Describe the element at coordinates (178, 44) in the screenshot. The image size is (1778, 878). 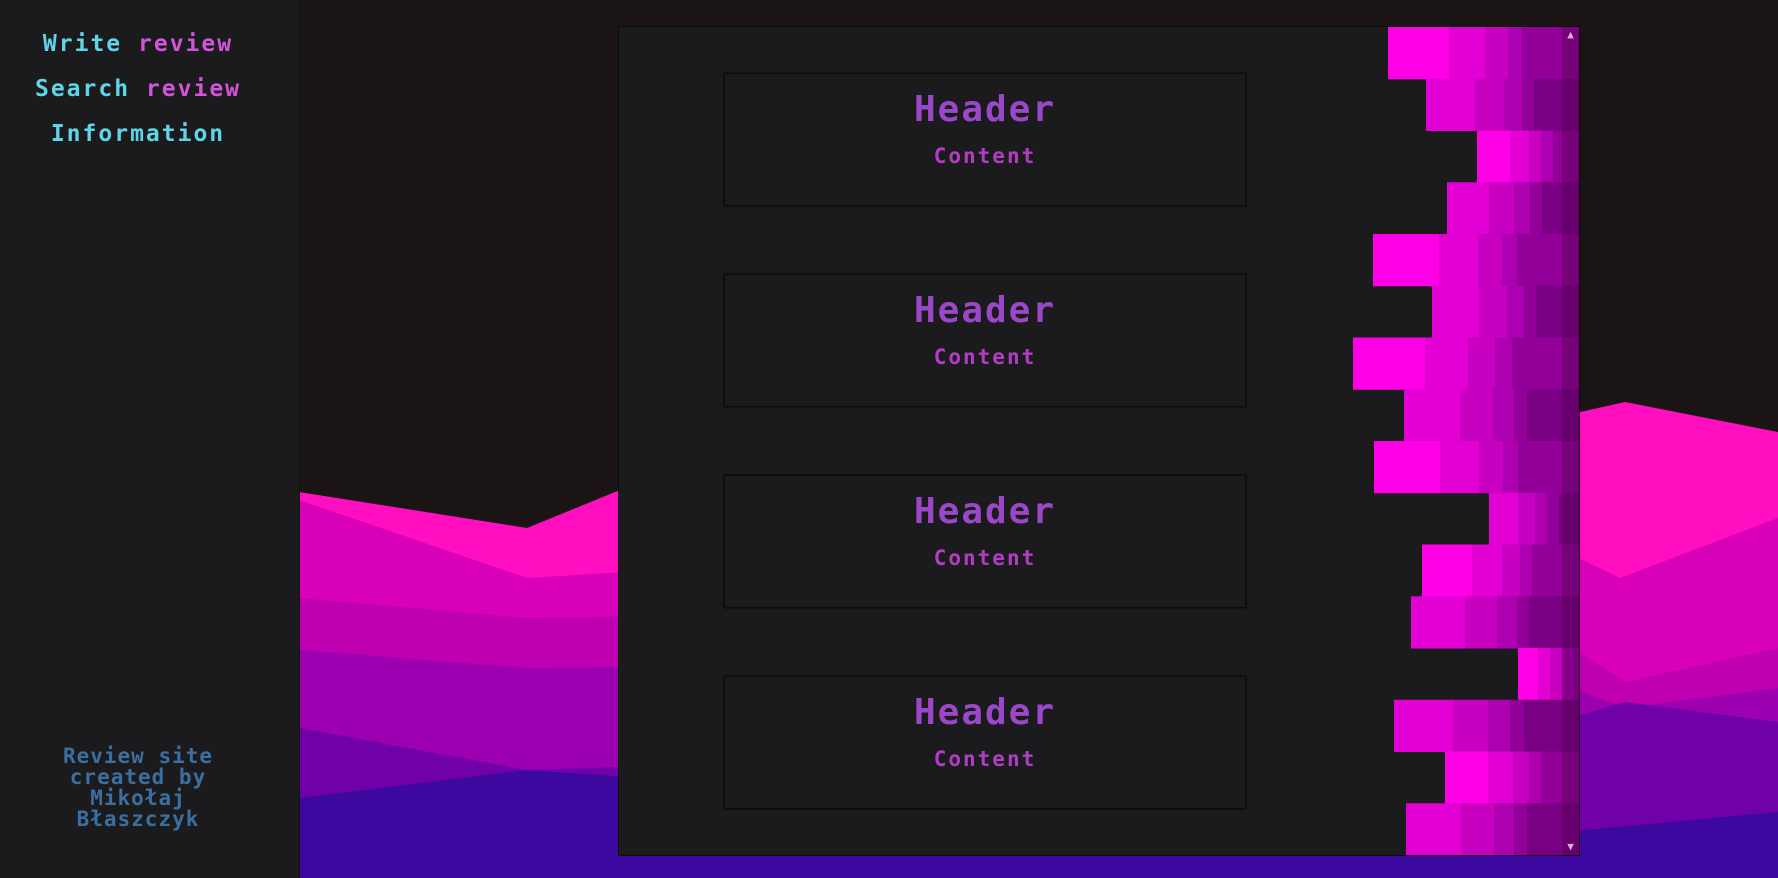
I see `nav-write-review-word2: review` at that location.